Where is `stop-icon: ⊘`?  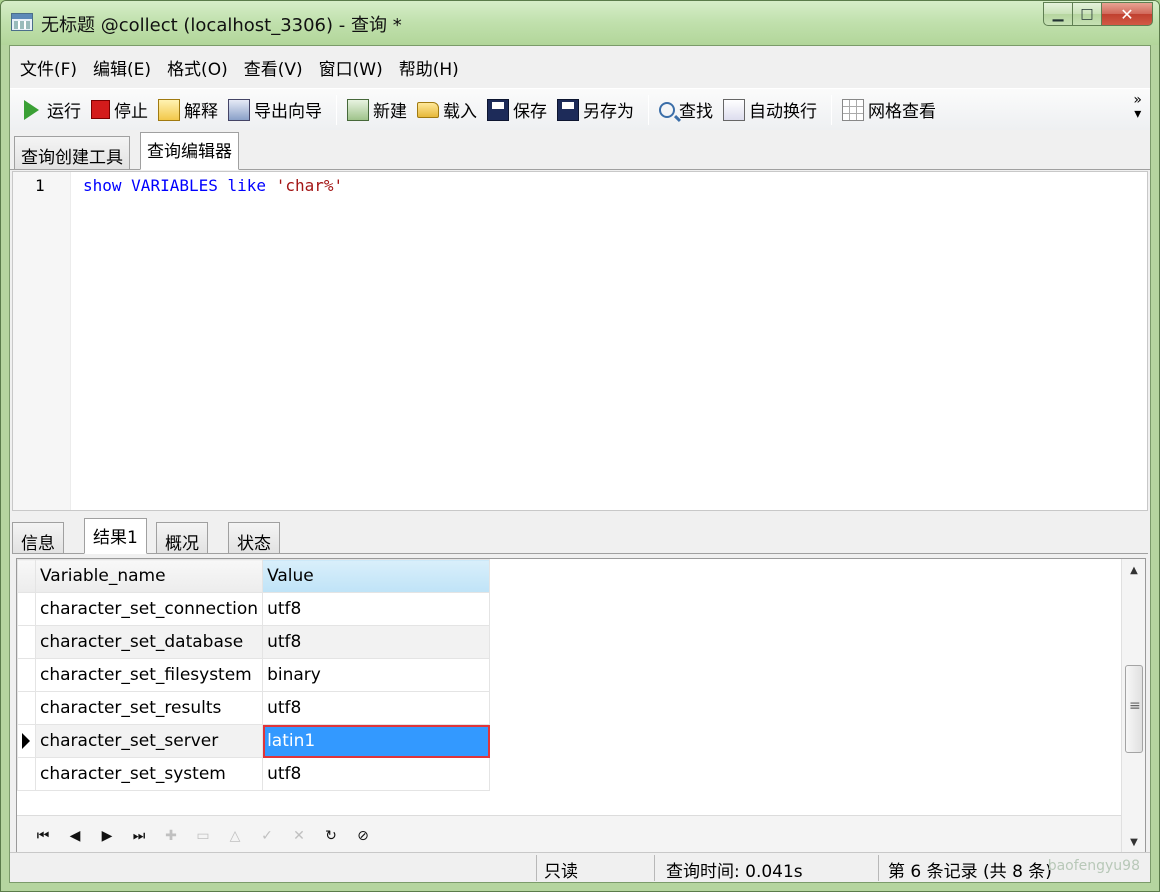
stop-icon: ⊘ is located at coordinates (363, 836).